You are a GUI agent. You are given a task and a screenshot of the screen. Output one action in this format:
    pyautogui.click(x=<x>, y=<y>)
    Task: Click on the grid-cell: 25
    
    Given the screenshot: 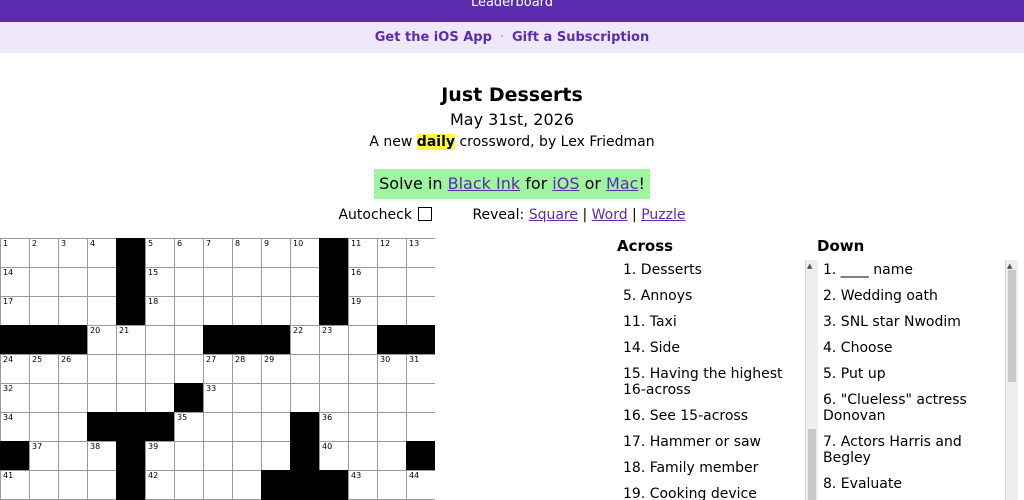 What is the action you would take?
    pyautogui.click(x=44, y=369)
    